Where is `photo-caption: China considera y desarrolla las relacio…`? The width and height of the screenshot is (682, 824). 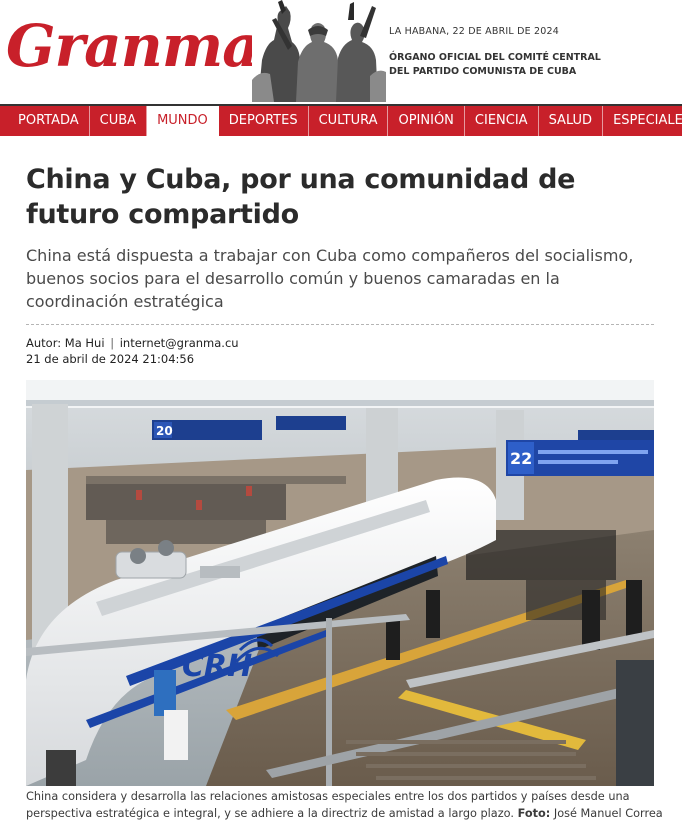 photo-caption: China considera y desarrolla las relacio… is located at coordinates (352, 805).